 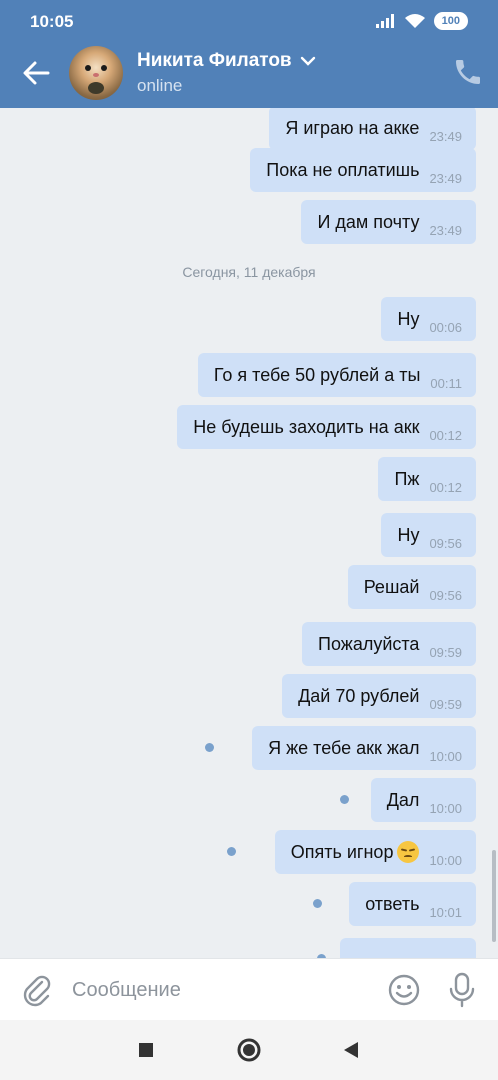 I want to click on message-bubble: Го я тебе 50 рублей а ты 00:11, so click(x=336, y=375).